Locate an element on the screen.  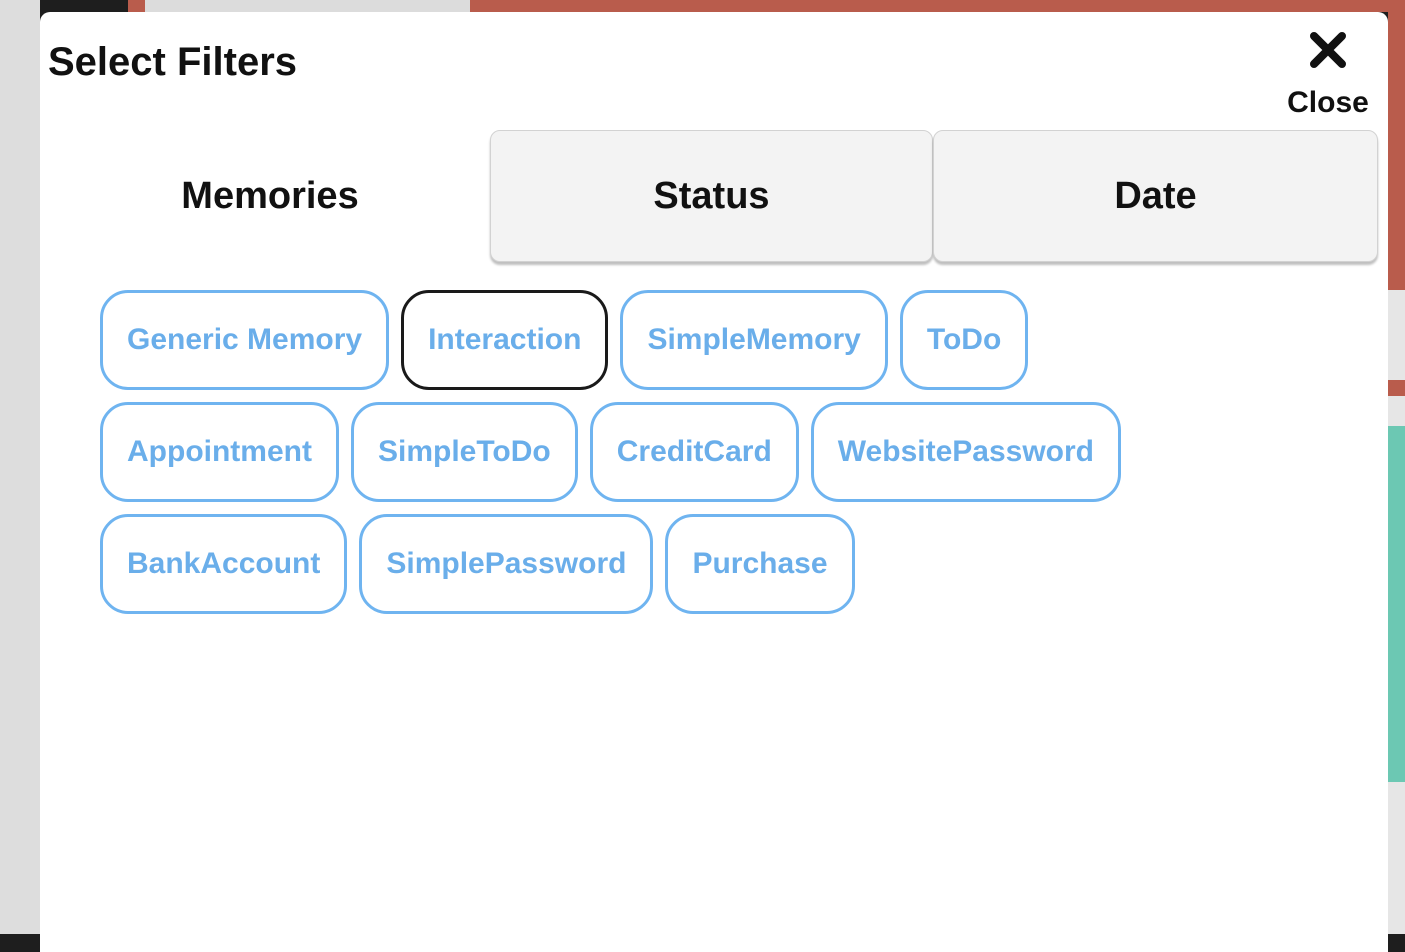
background-app-strip is located at coordinates (20, 467).